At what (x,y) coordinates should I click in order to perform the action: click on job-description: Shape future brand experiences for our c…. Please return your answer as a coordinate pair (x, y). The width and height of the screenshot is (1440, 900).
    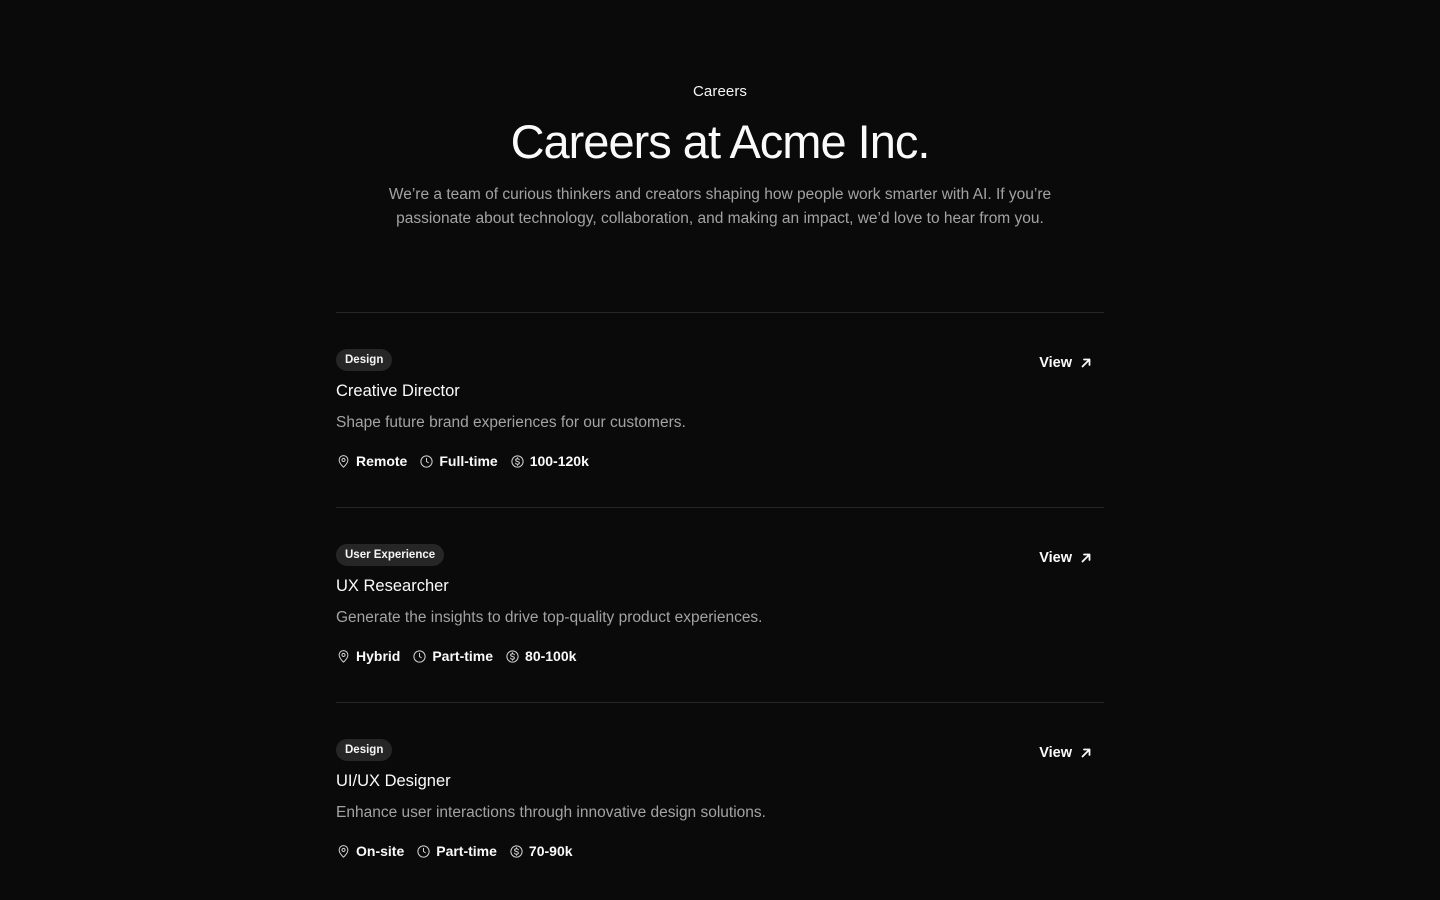
    Looking at the image, I should click on (511, 422).